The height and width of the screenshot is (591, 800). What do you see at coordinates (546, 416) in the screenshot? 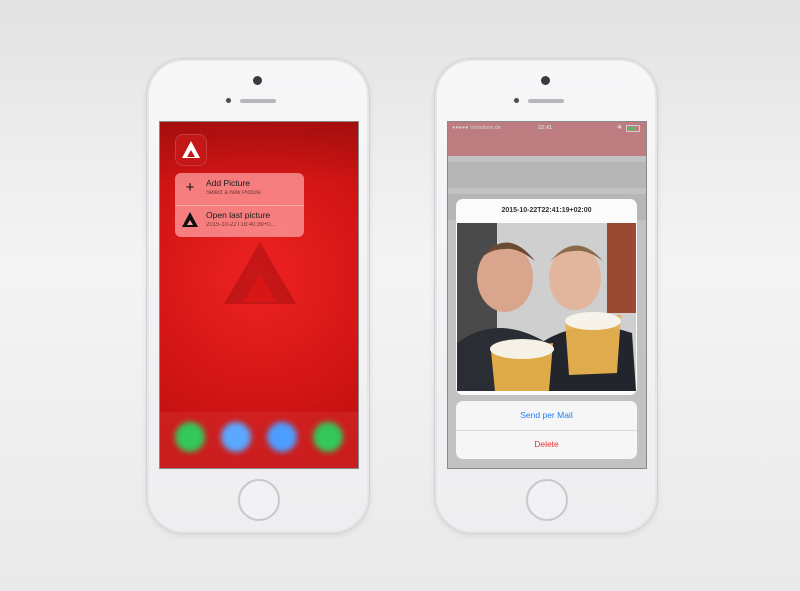
I see `send-mail-button: Send per Mail` at bounding box center [546, 416].